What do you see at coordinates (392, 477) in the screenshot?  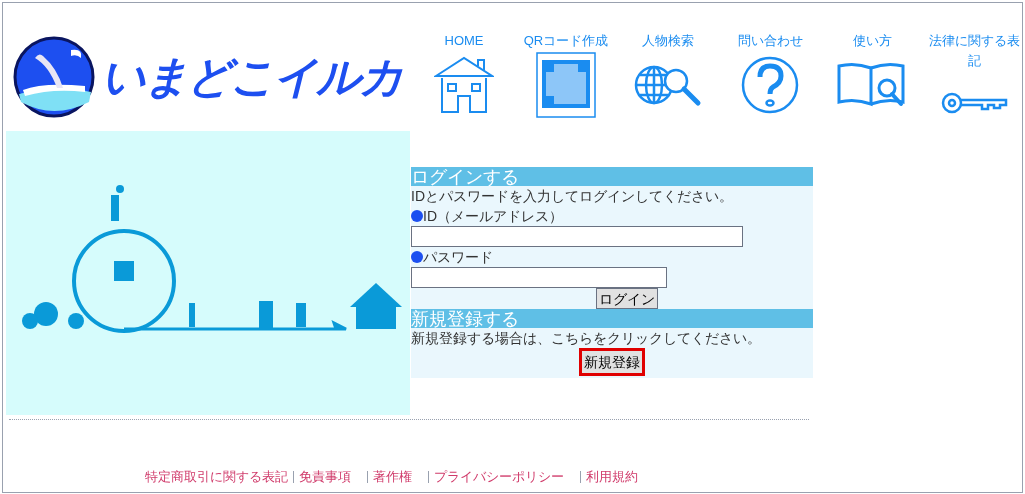 I see `footer-link: 著作権` at bounding box center [392, 477].